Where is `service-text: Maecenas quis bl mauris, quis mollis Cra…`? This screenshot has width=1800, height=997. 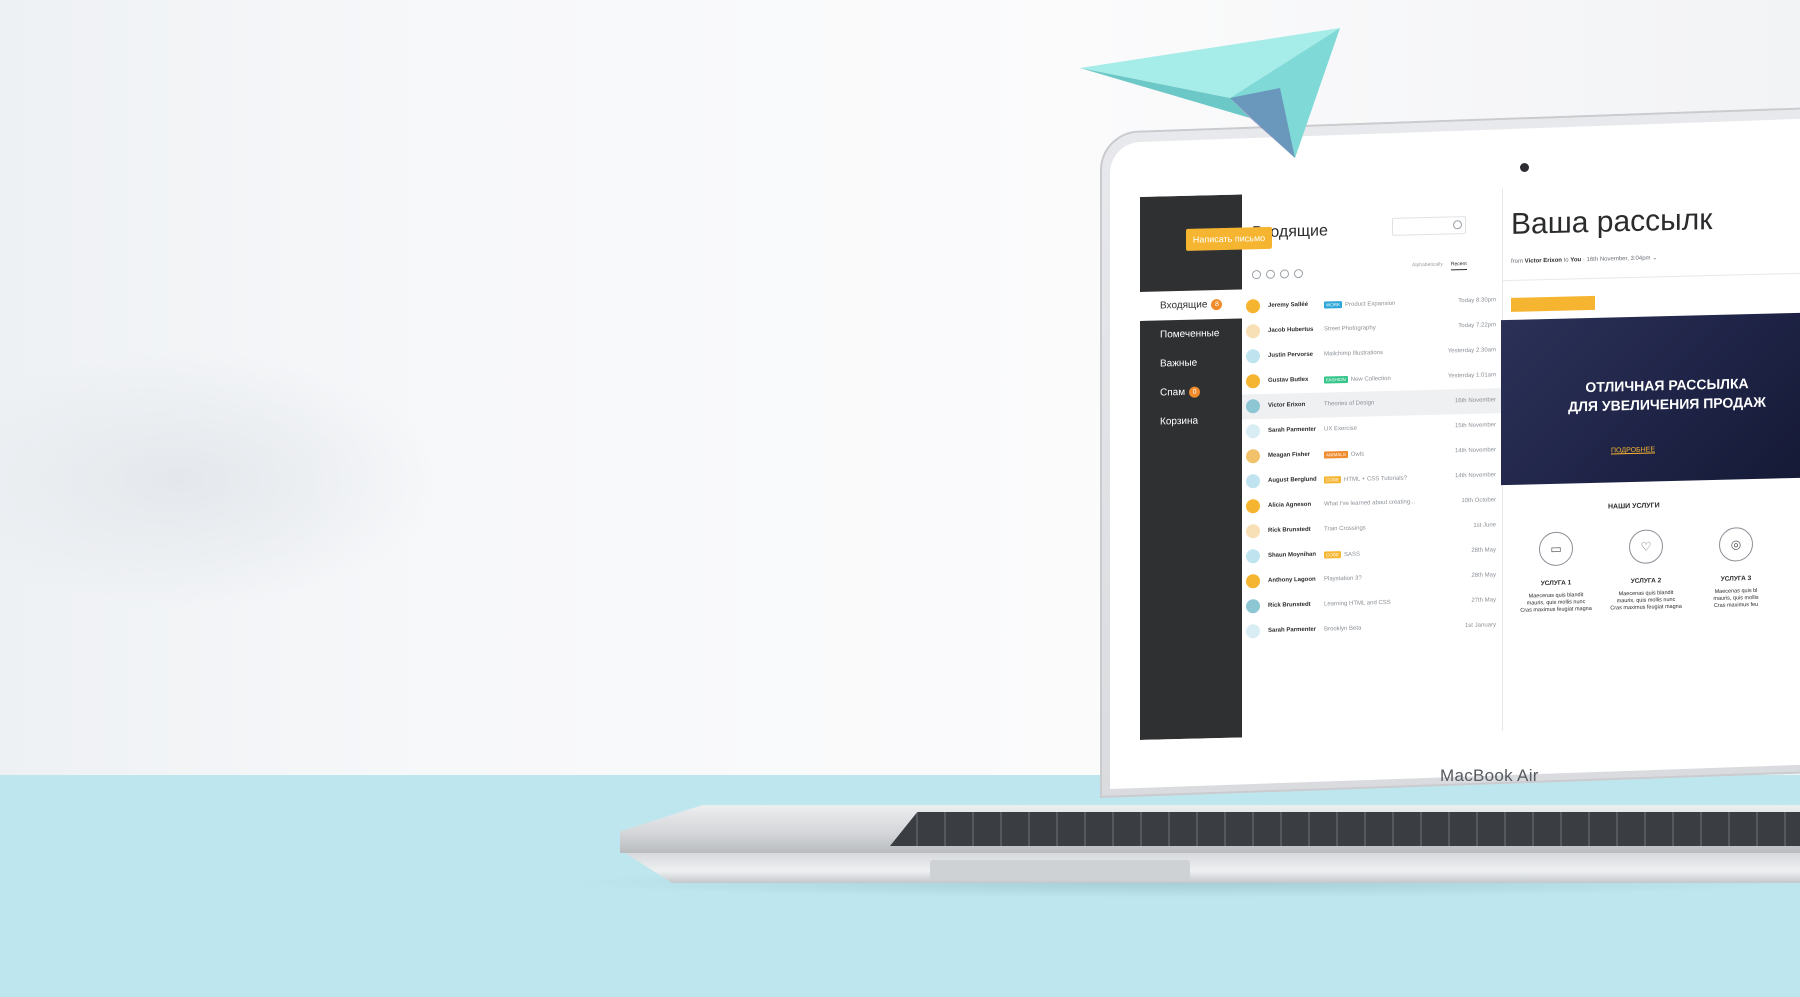 service-text: Maecenas quis bl mauris, quis mollis Cra… is located at coordinates (1736, 598).